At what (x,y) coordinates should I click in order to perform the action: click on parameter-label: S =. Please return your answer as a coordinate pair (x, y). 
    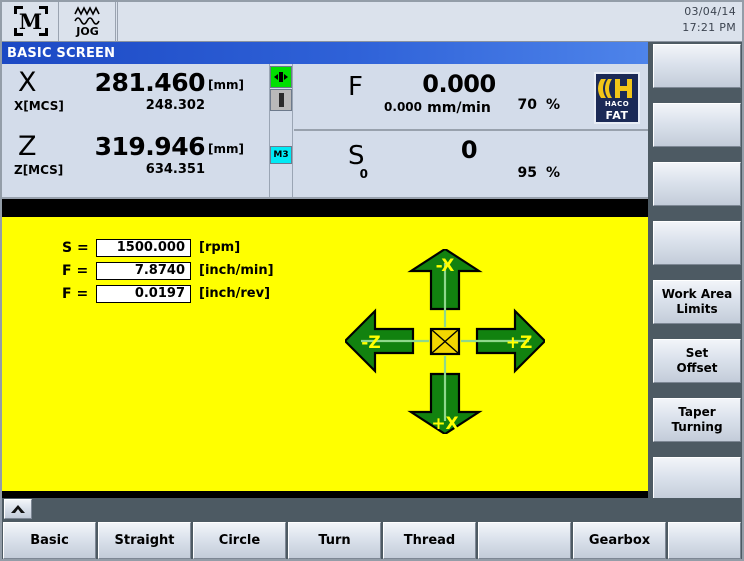
    Looking at the image, I should click on (75, 247).